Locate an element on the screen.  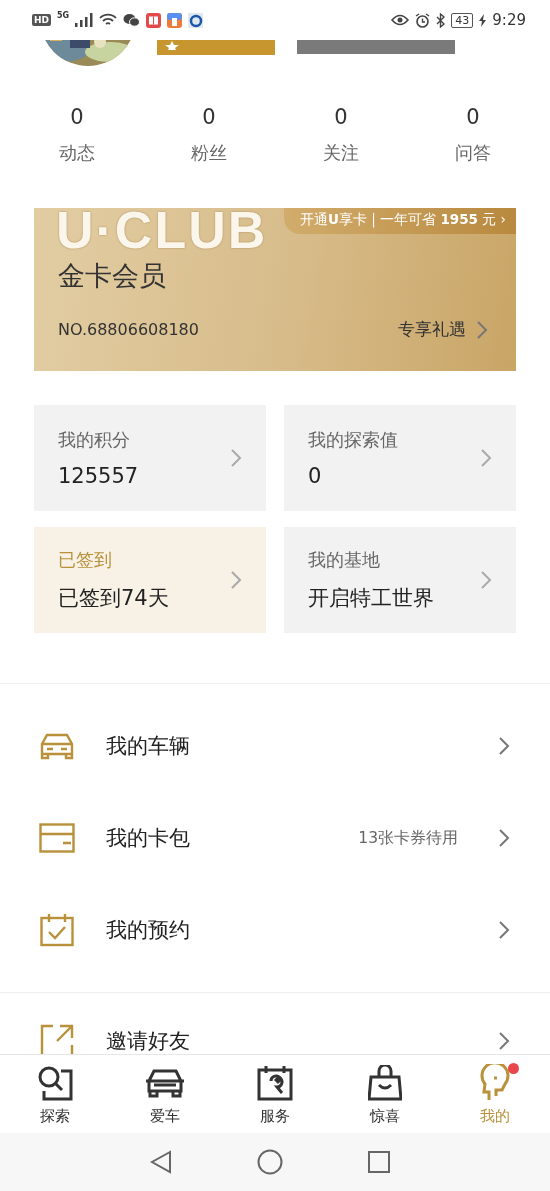
star-icon is located at coordinates (172, 45).